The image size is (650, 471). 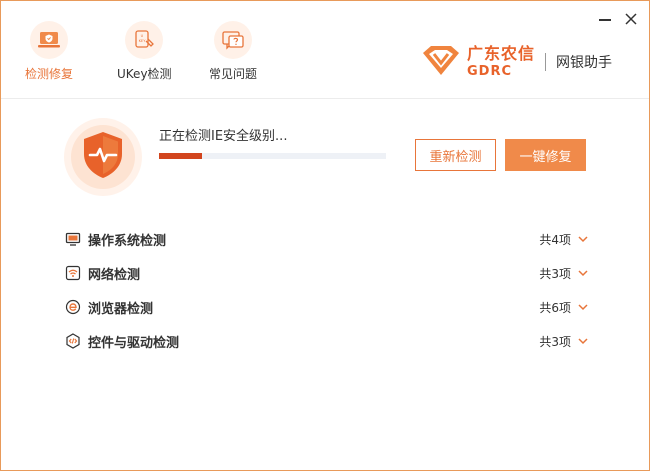 What do you see at coordinates (73, 239) in the screenshot?
I see `monitor-icon` at bounding box center [73, 239].